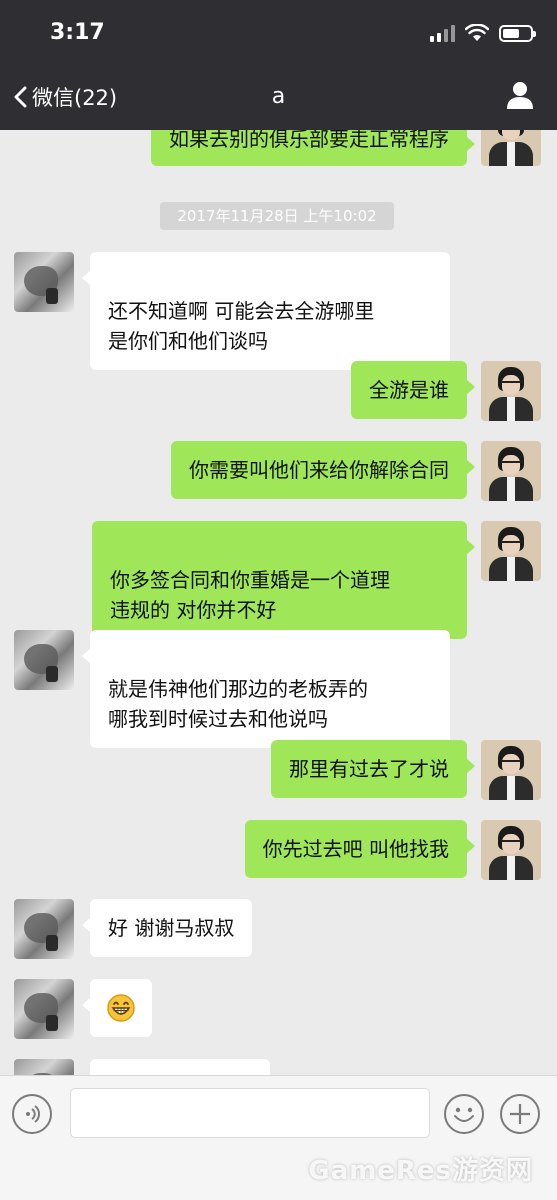 The height and width of the screenshot is (1200, 557). Describe the element at coordinates (278, 65) in the screenshot. I see `top-bar: 3:17 微信(22) a` at that location.